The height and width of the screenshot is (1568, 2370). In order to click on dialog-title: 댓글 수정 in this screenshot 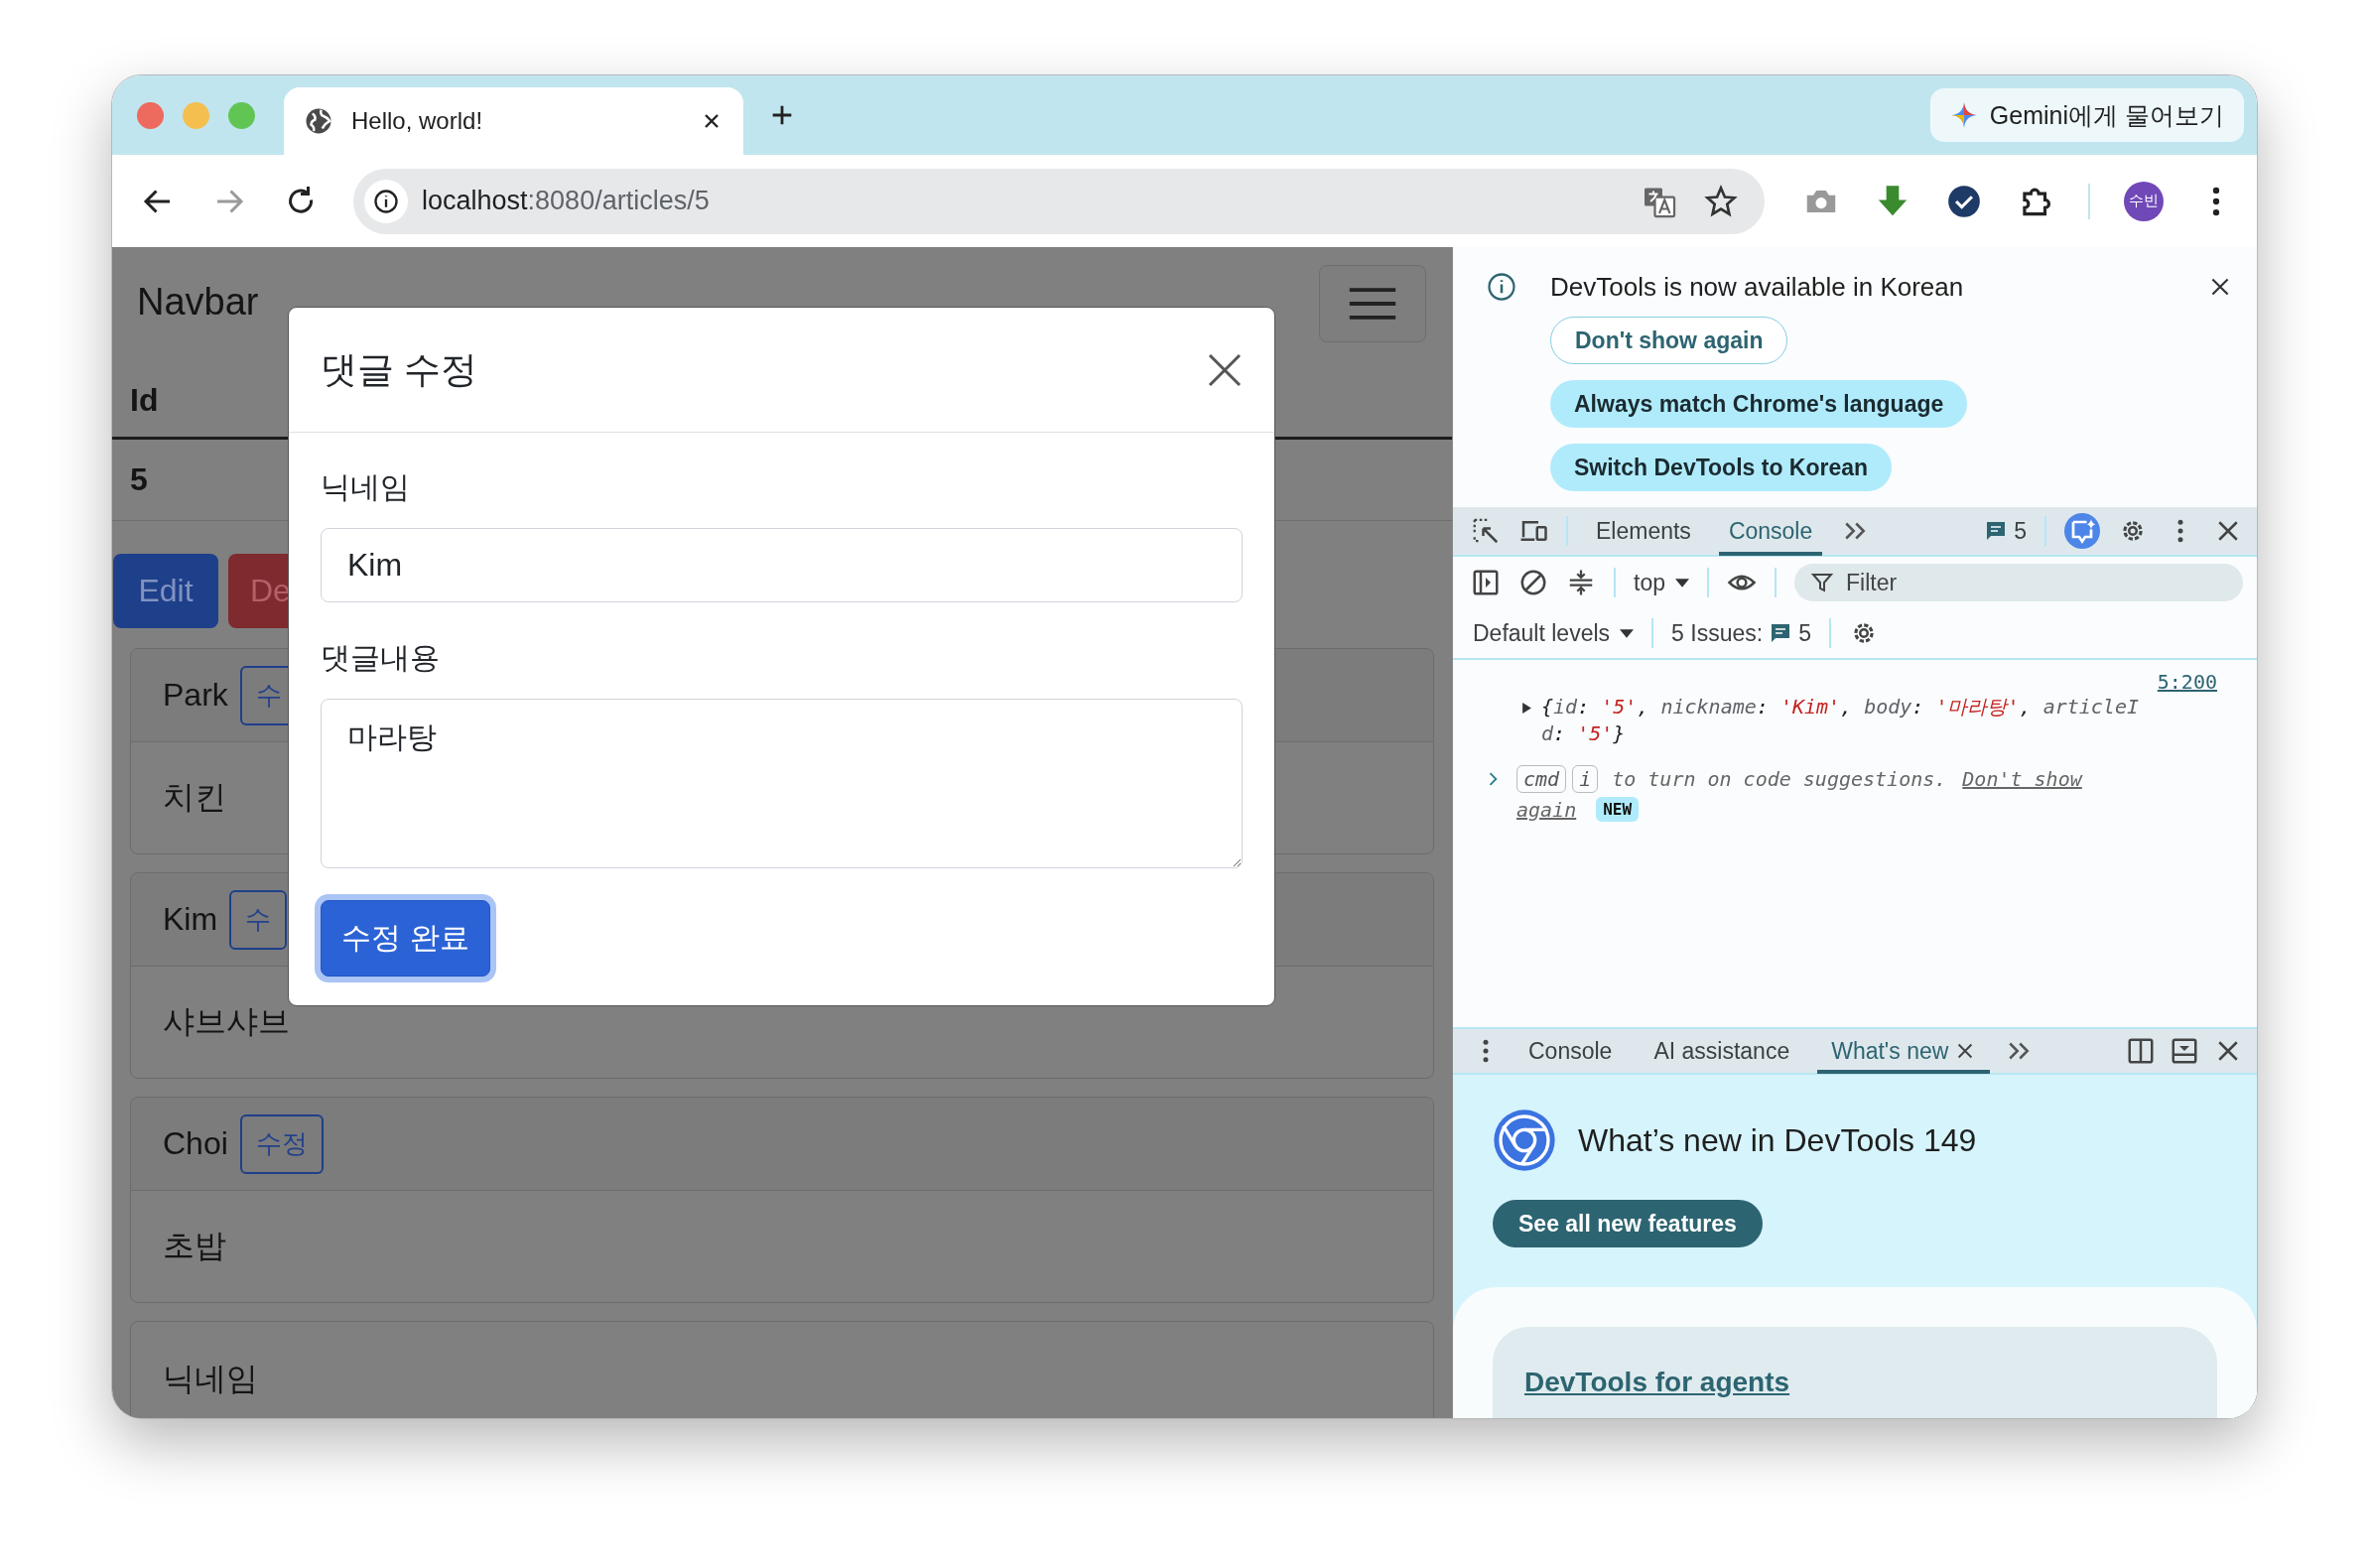, I will do `click(400, 369)`.